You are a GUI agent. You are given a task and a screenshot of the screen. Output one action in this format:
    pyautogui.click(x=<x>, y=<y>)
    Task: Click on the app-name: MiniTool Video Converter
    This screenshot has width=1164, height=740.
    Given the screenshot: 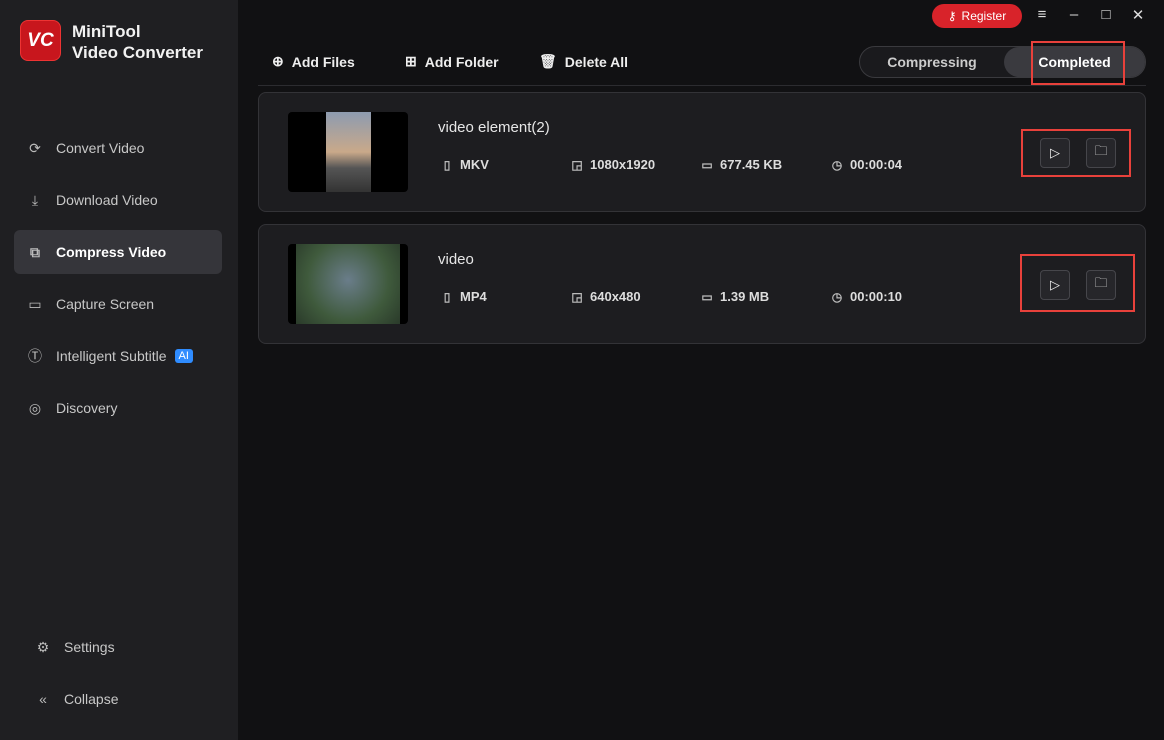 What is the action you would take?
    pyautogui.click(x=137, y=42)
    